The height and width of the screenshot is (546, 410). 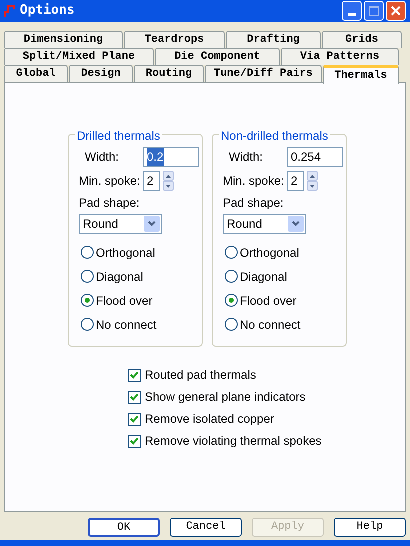 What do you see at coordinates (352, 11) in the screenshot?
I see `minimize-button` at bounding box center [352, 11].